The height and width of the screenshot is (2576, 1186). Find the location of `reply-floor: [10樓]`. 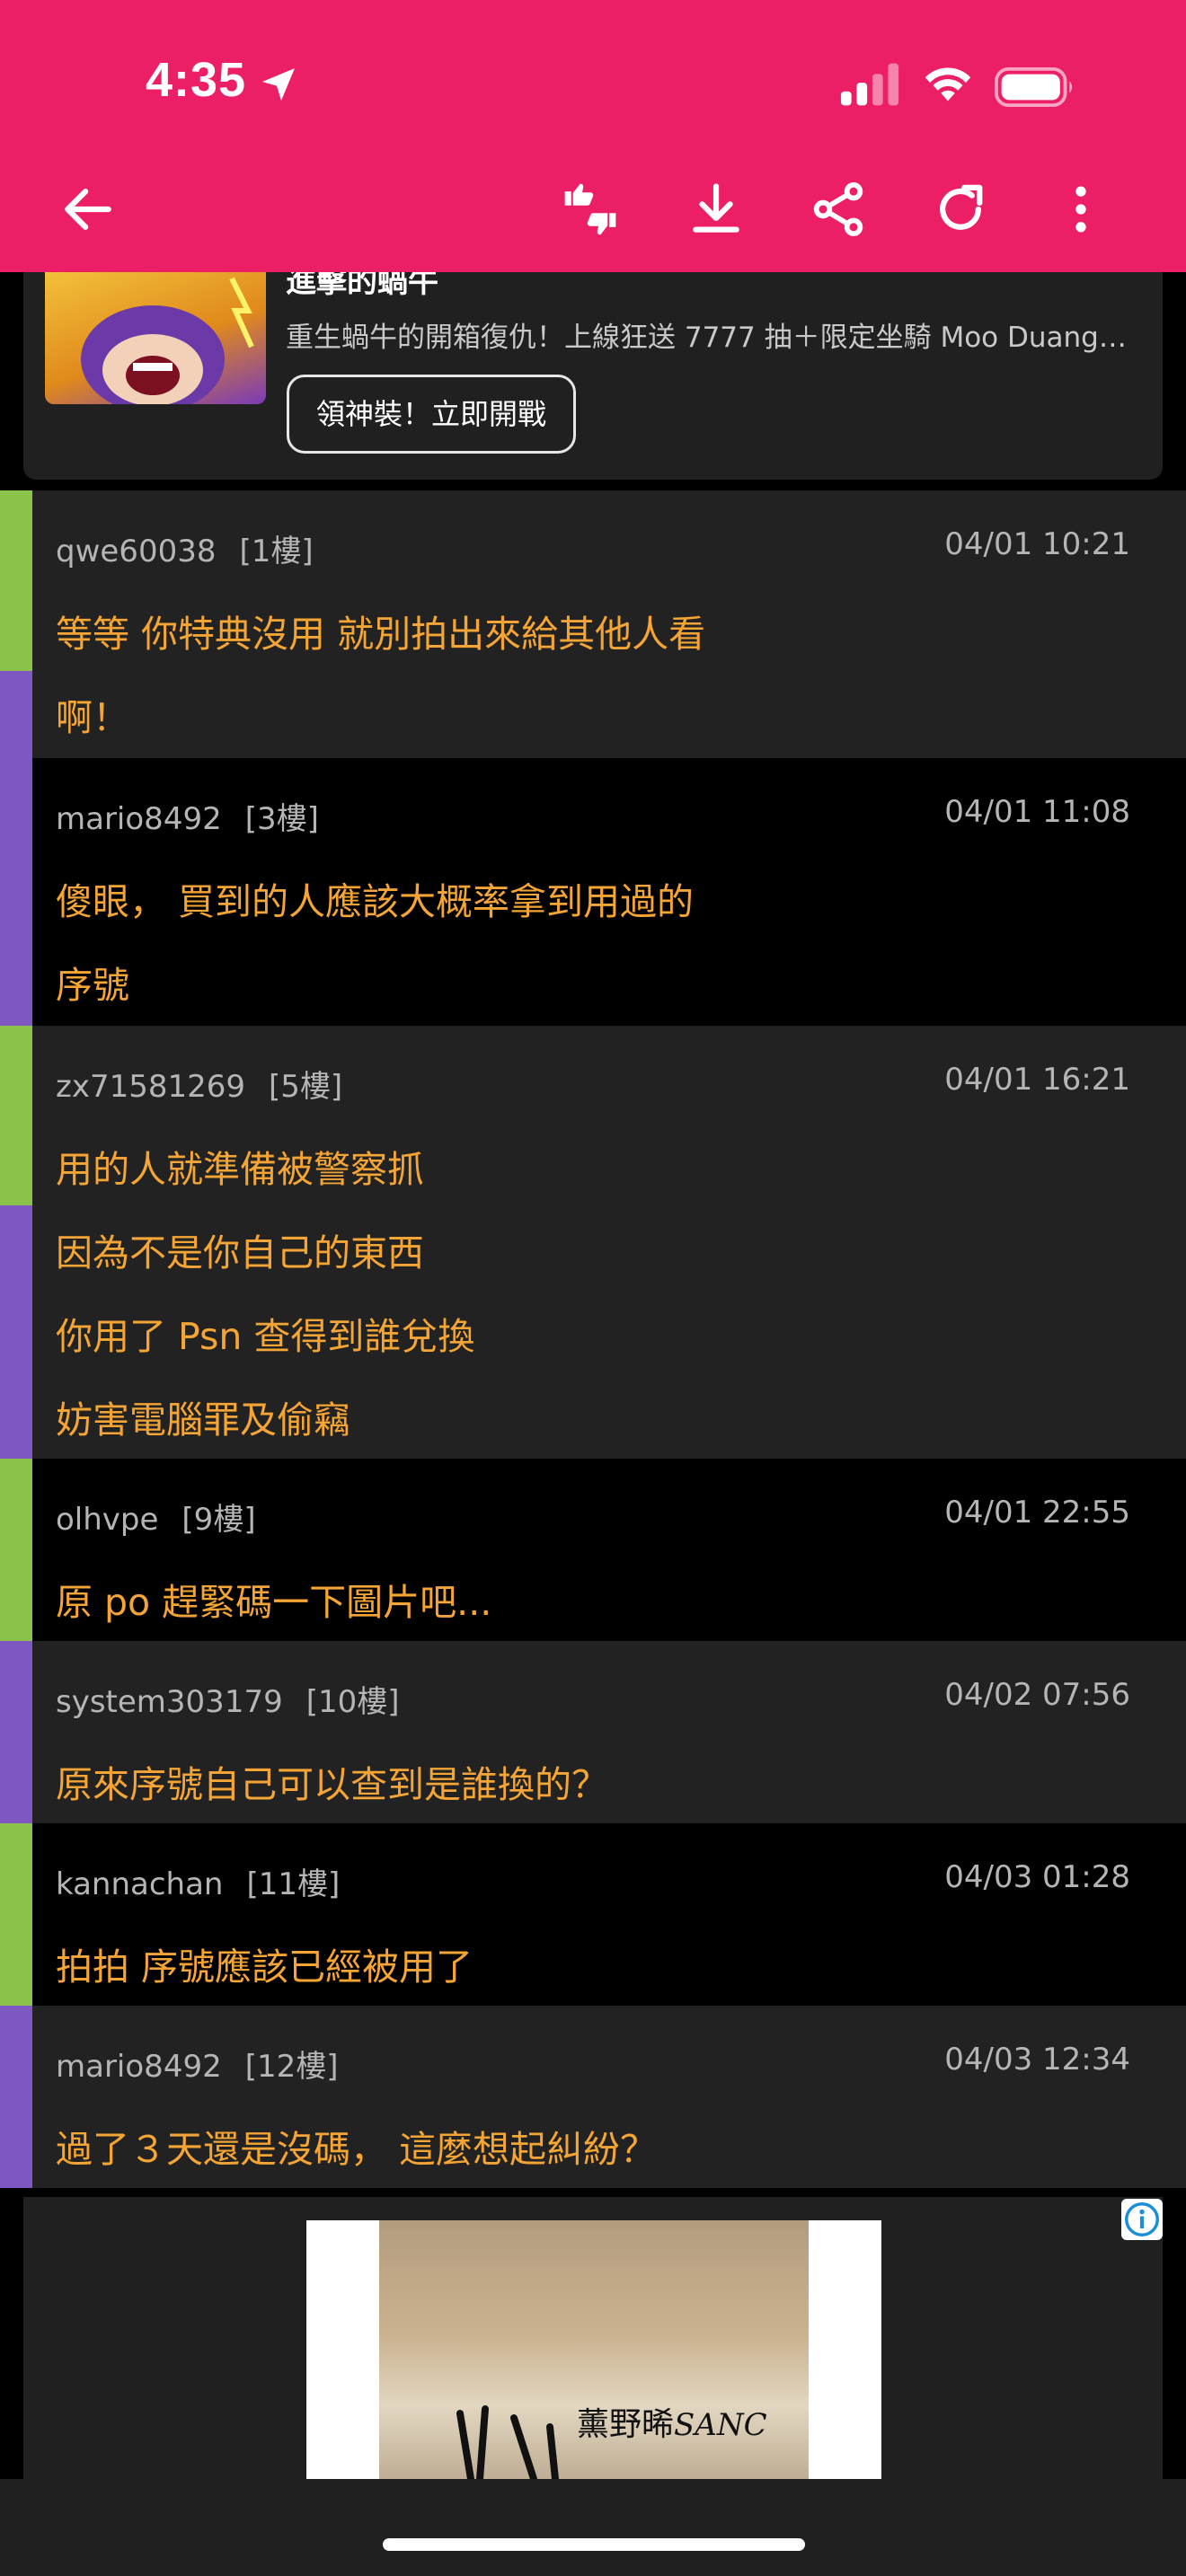

reply-floor: [10樓] is located at coordinates (352, 1702).